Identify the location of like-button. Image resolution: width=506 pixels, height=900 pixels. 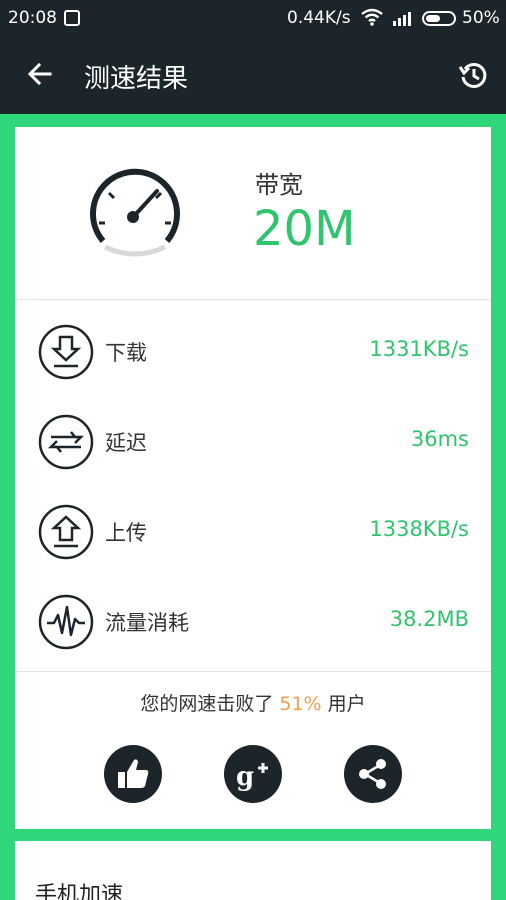
(133, 774).